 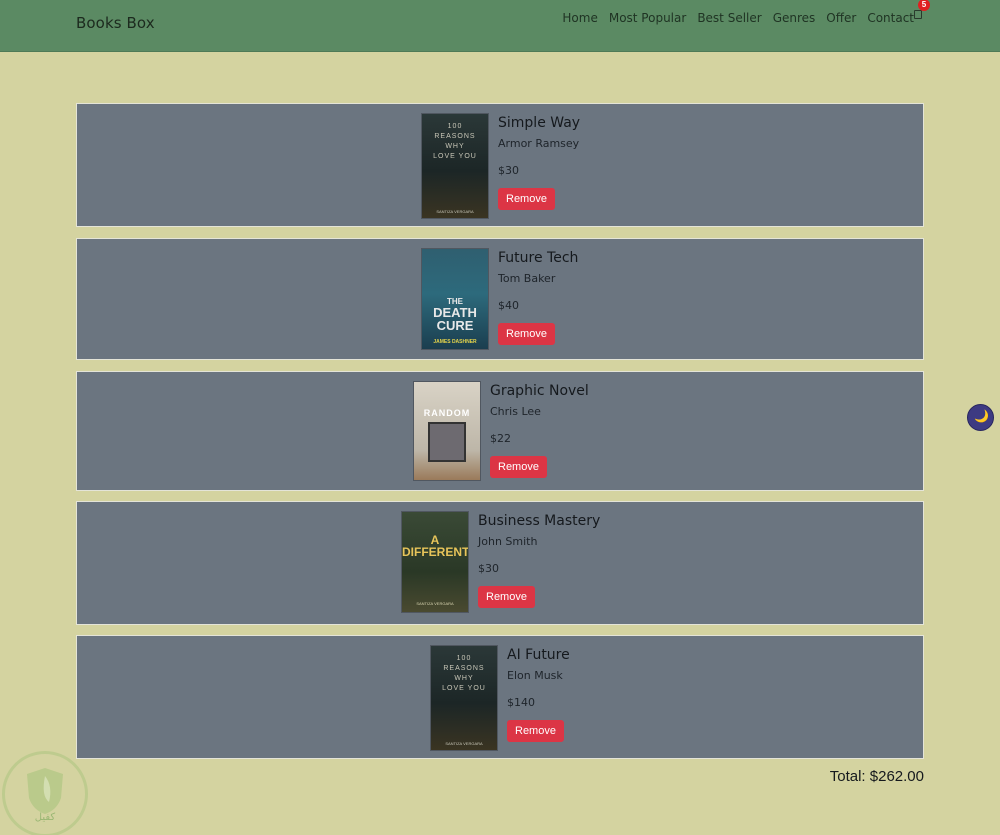 What do you see at coordinates (435, 546) in the screenshot?
I see `cover-text: A DIFFERENT` at bounding box center [435, 546].